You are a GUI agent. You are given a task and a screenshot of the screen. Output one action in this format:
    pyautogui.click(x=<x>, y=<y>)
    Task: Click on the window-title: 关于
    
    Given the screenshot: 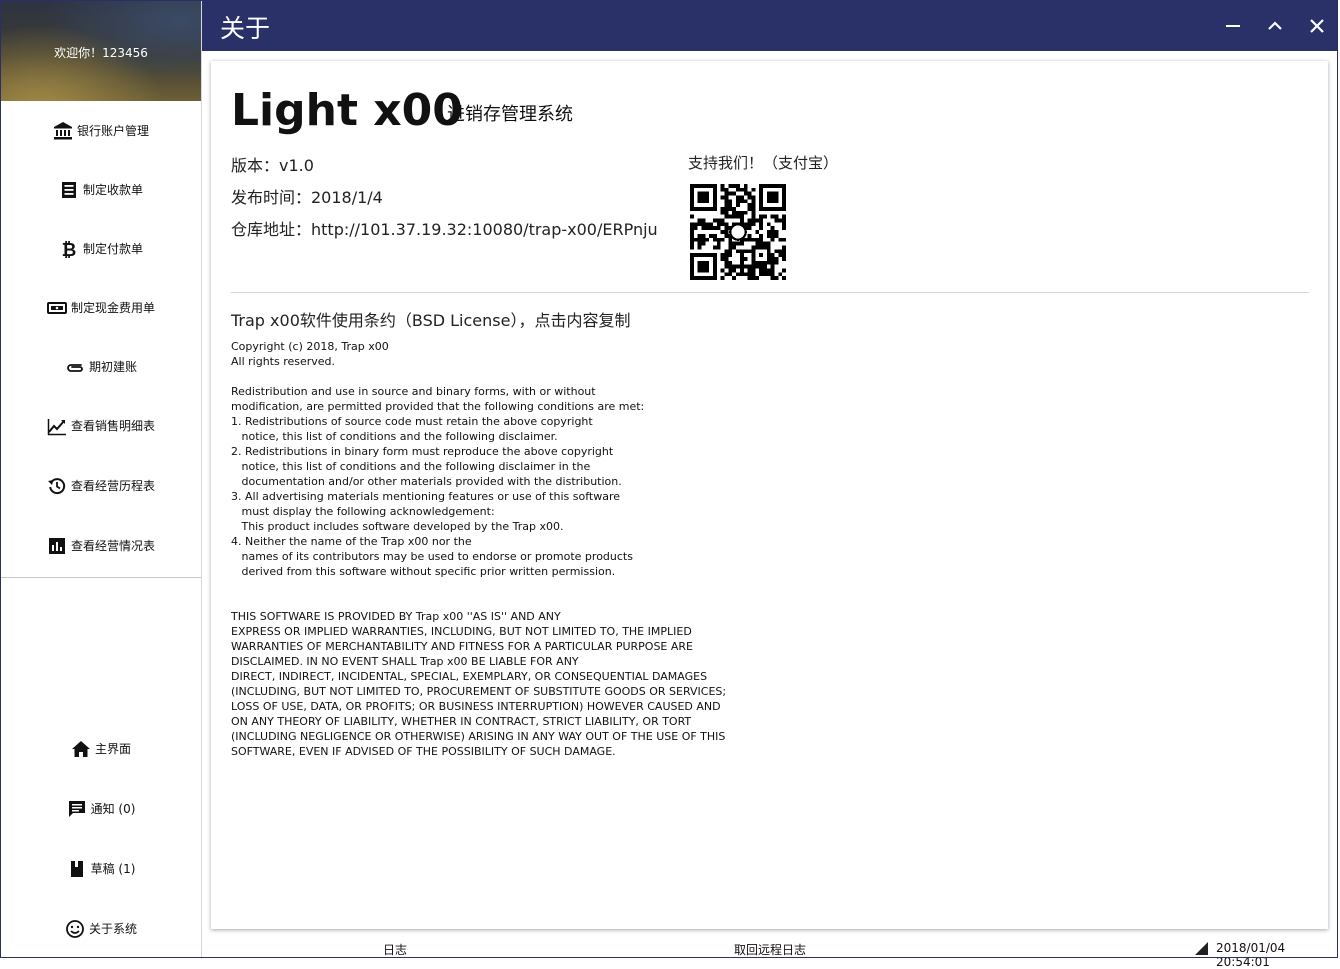 What is the action you would take?
    pyautogui.click(x=245, y=28)
    